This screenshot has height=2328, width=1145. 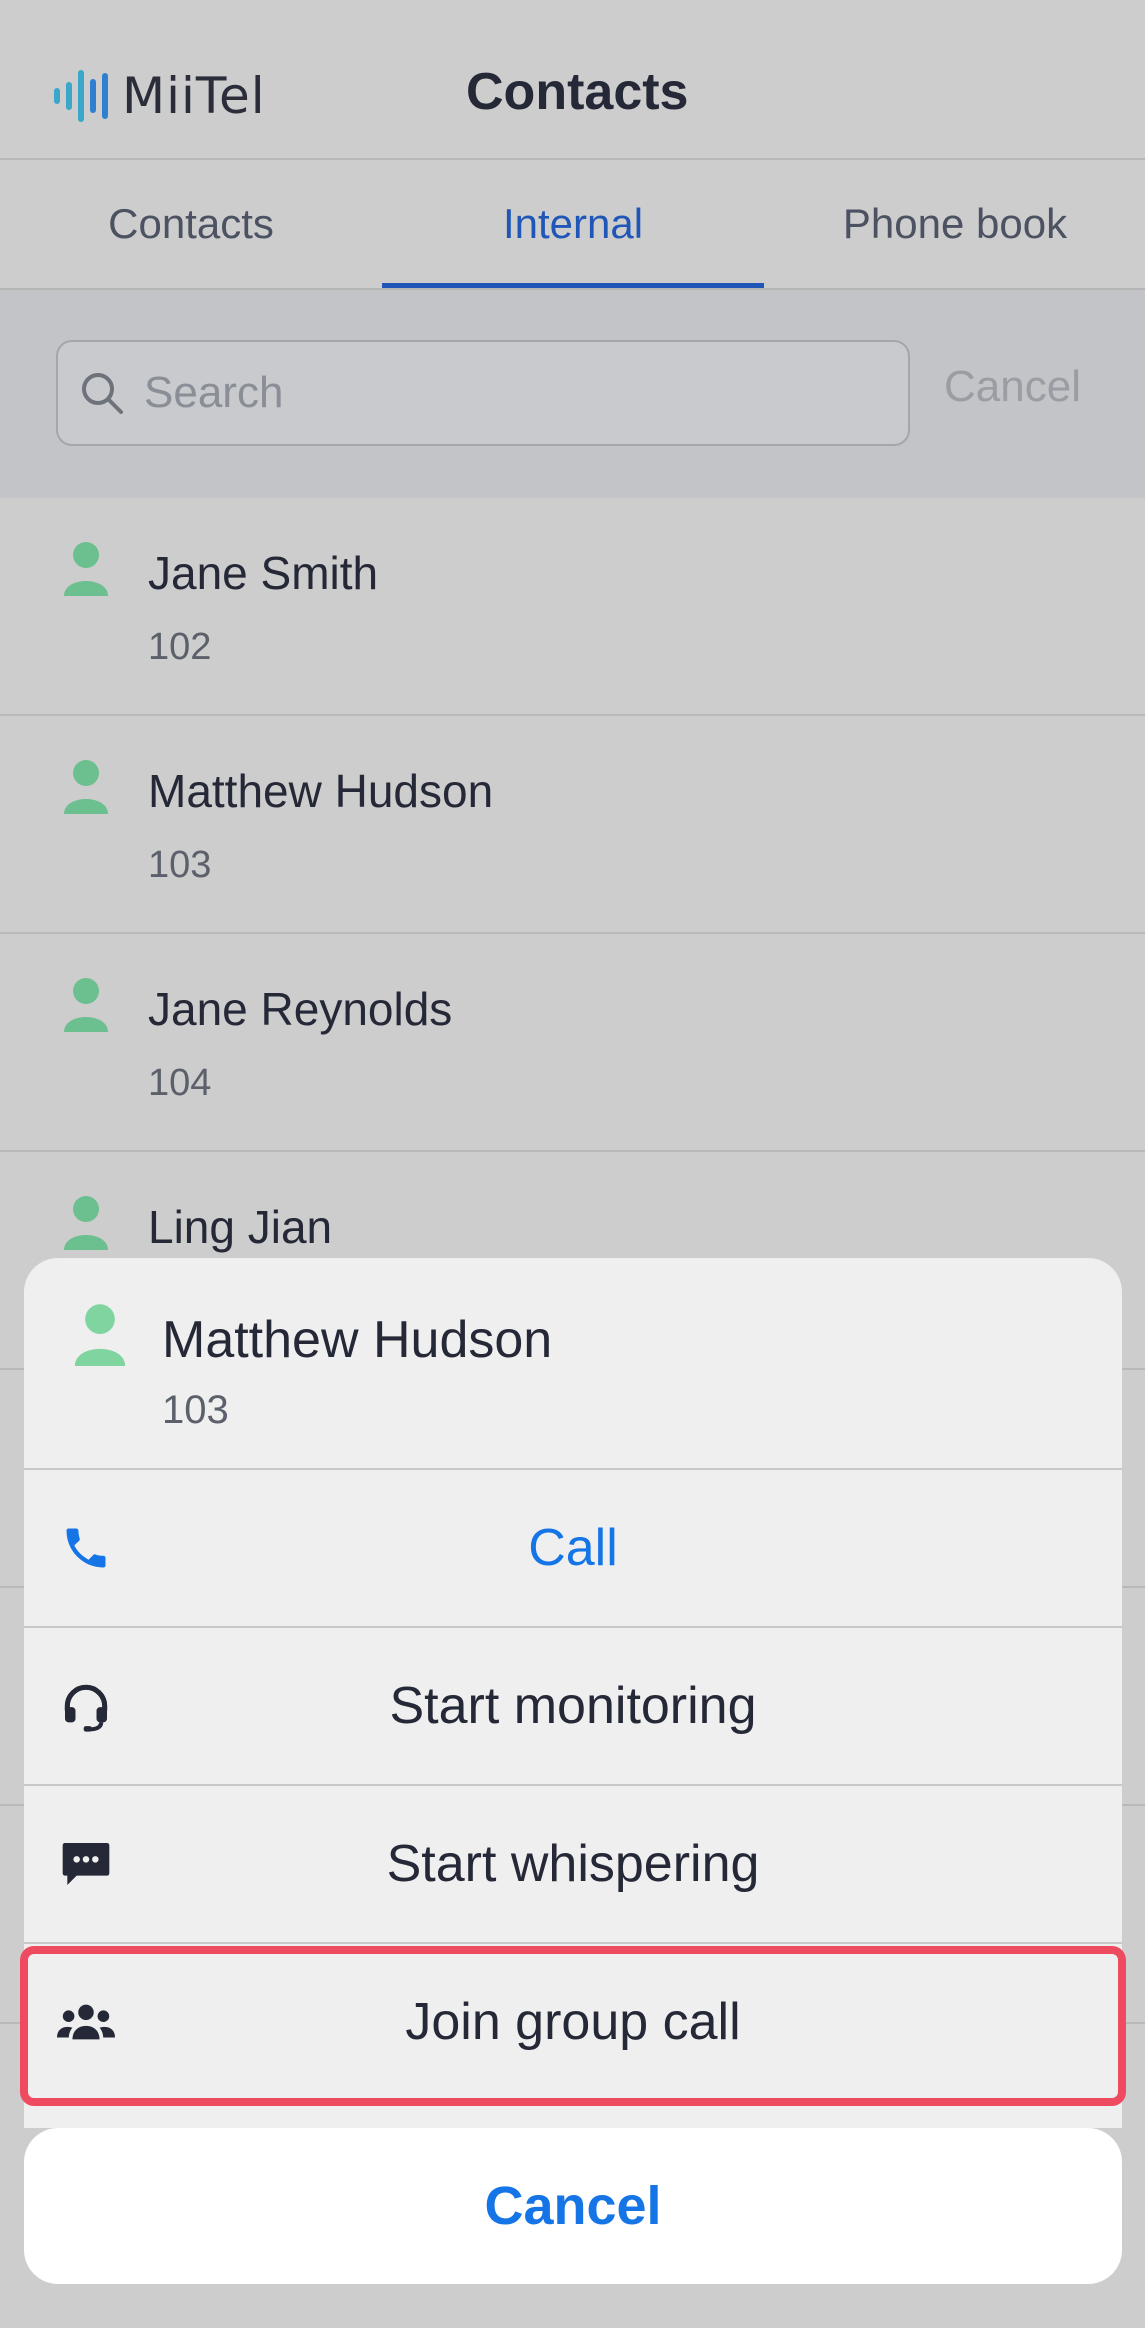 What do you see at coordinates (86, 1864) in the screenshot?
I see `chat-bubble-icon` at bounding box center [86, 1864].